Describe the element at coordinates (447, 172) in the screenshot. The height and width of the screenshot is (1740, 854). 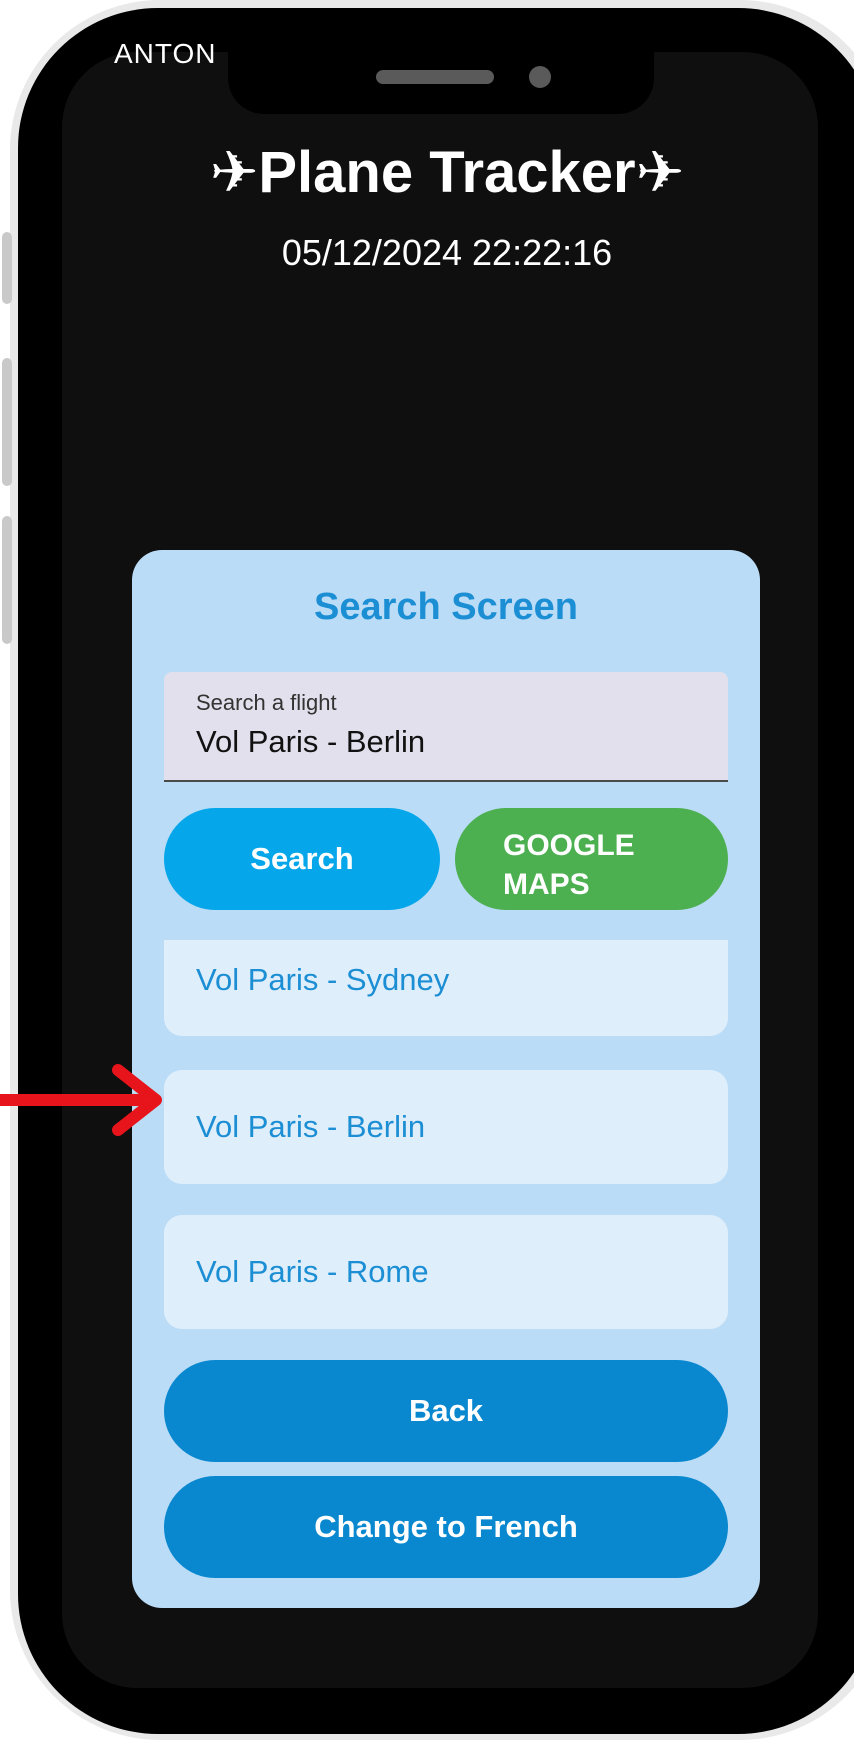
I see `app-title: ✈Plane Tracker✈` at that location.